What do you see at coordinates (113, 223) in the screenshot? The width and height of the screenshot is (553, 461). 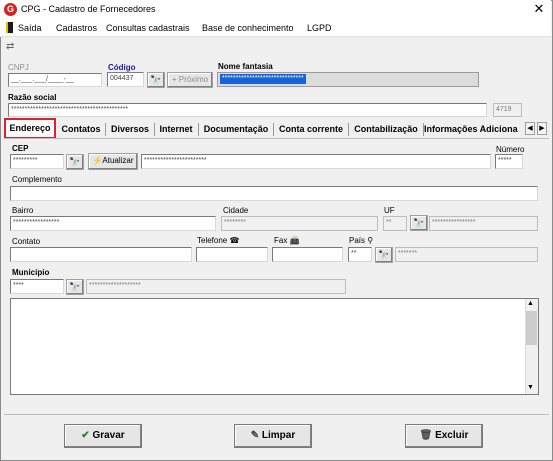 I see `bairro-input: *****************` at bounding box center [113, 223].